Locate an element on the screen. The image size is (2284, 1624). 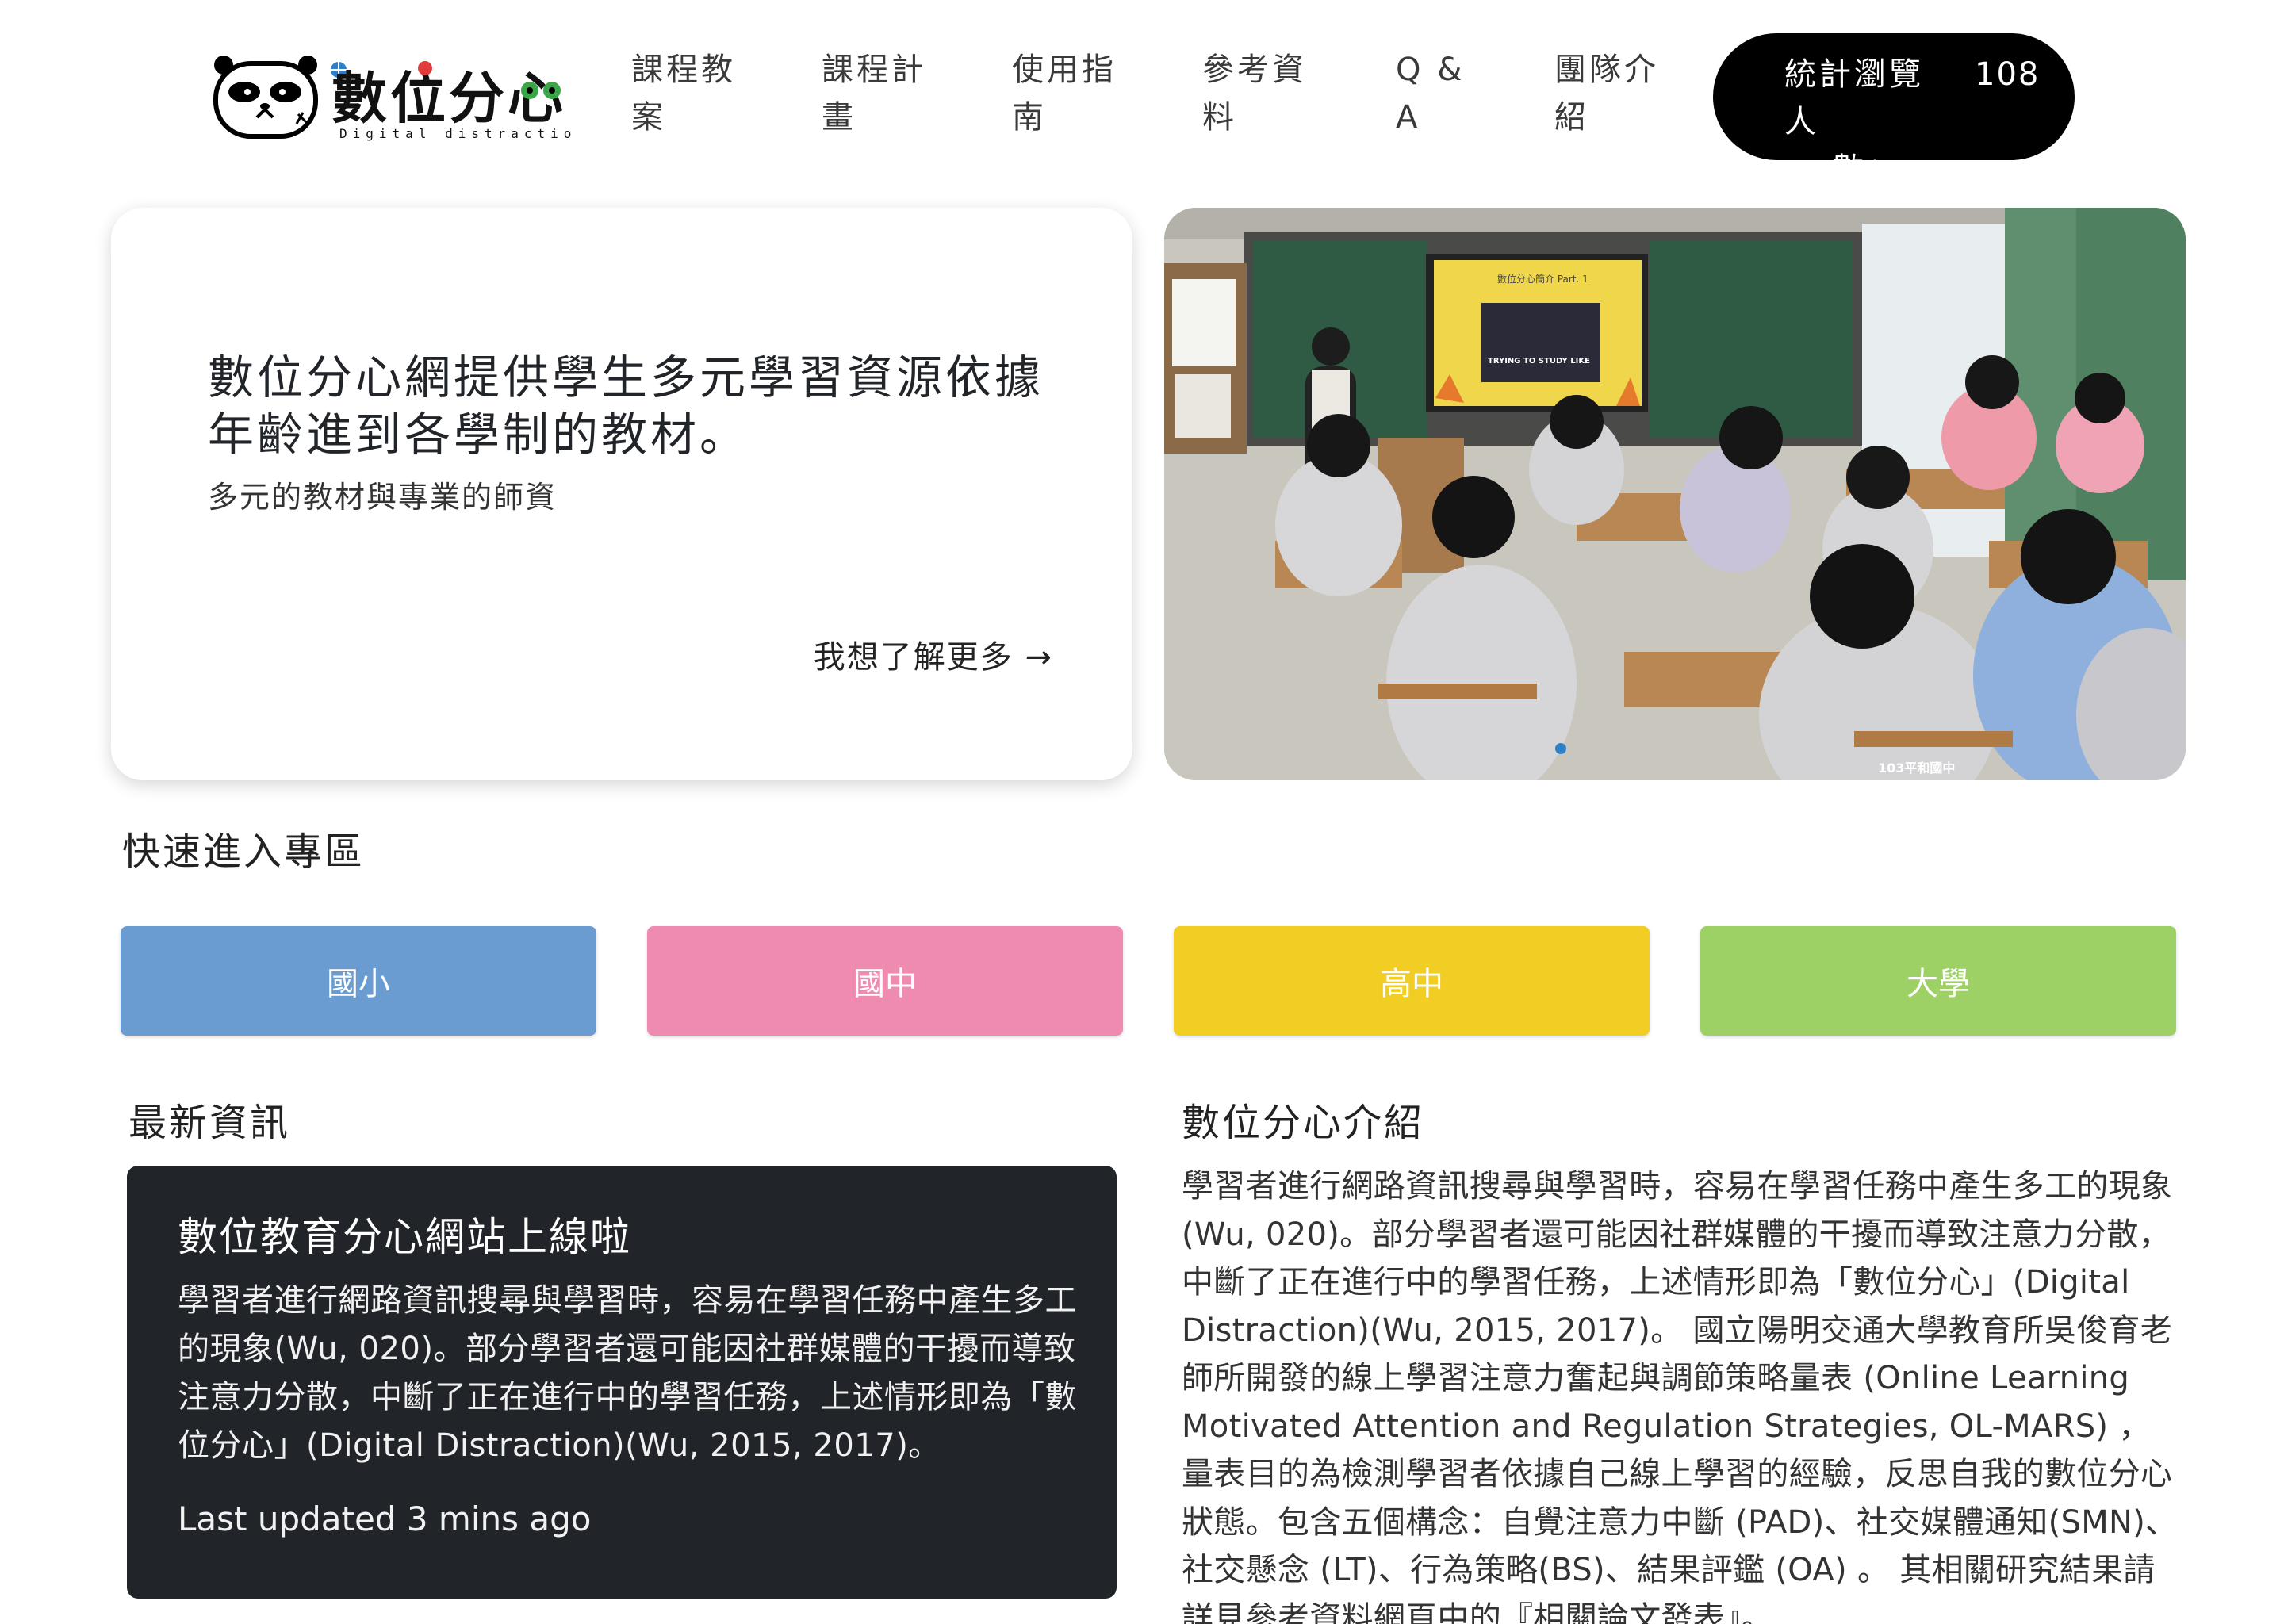
latest-news-title: 最新資訊 is located at coordinates (209, 1123).